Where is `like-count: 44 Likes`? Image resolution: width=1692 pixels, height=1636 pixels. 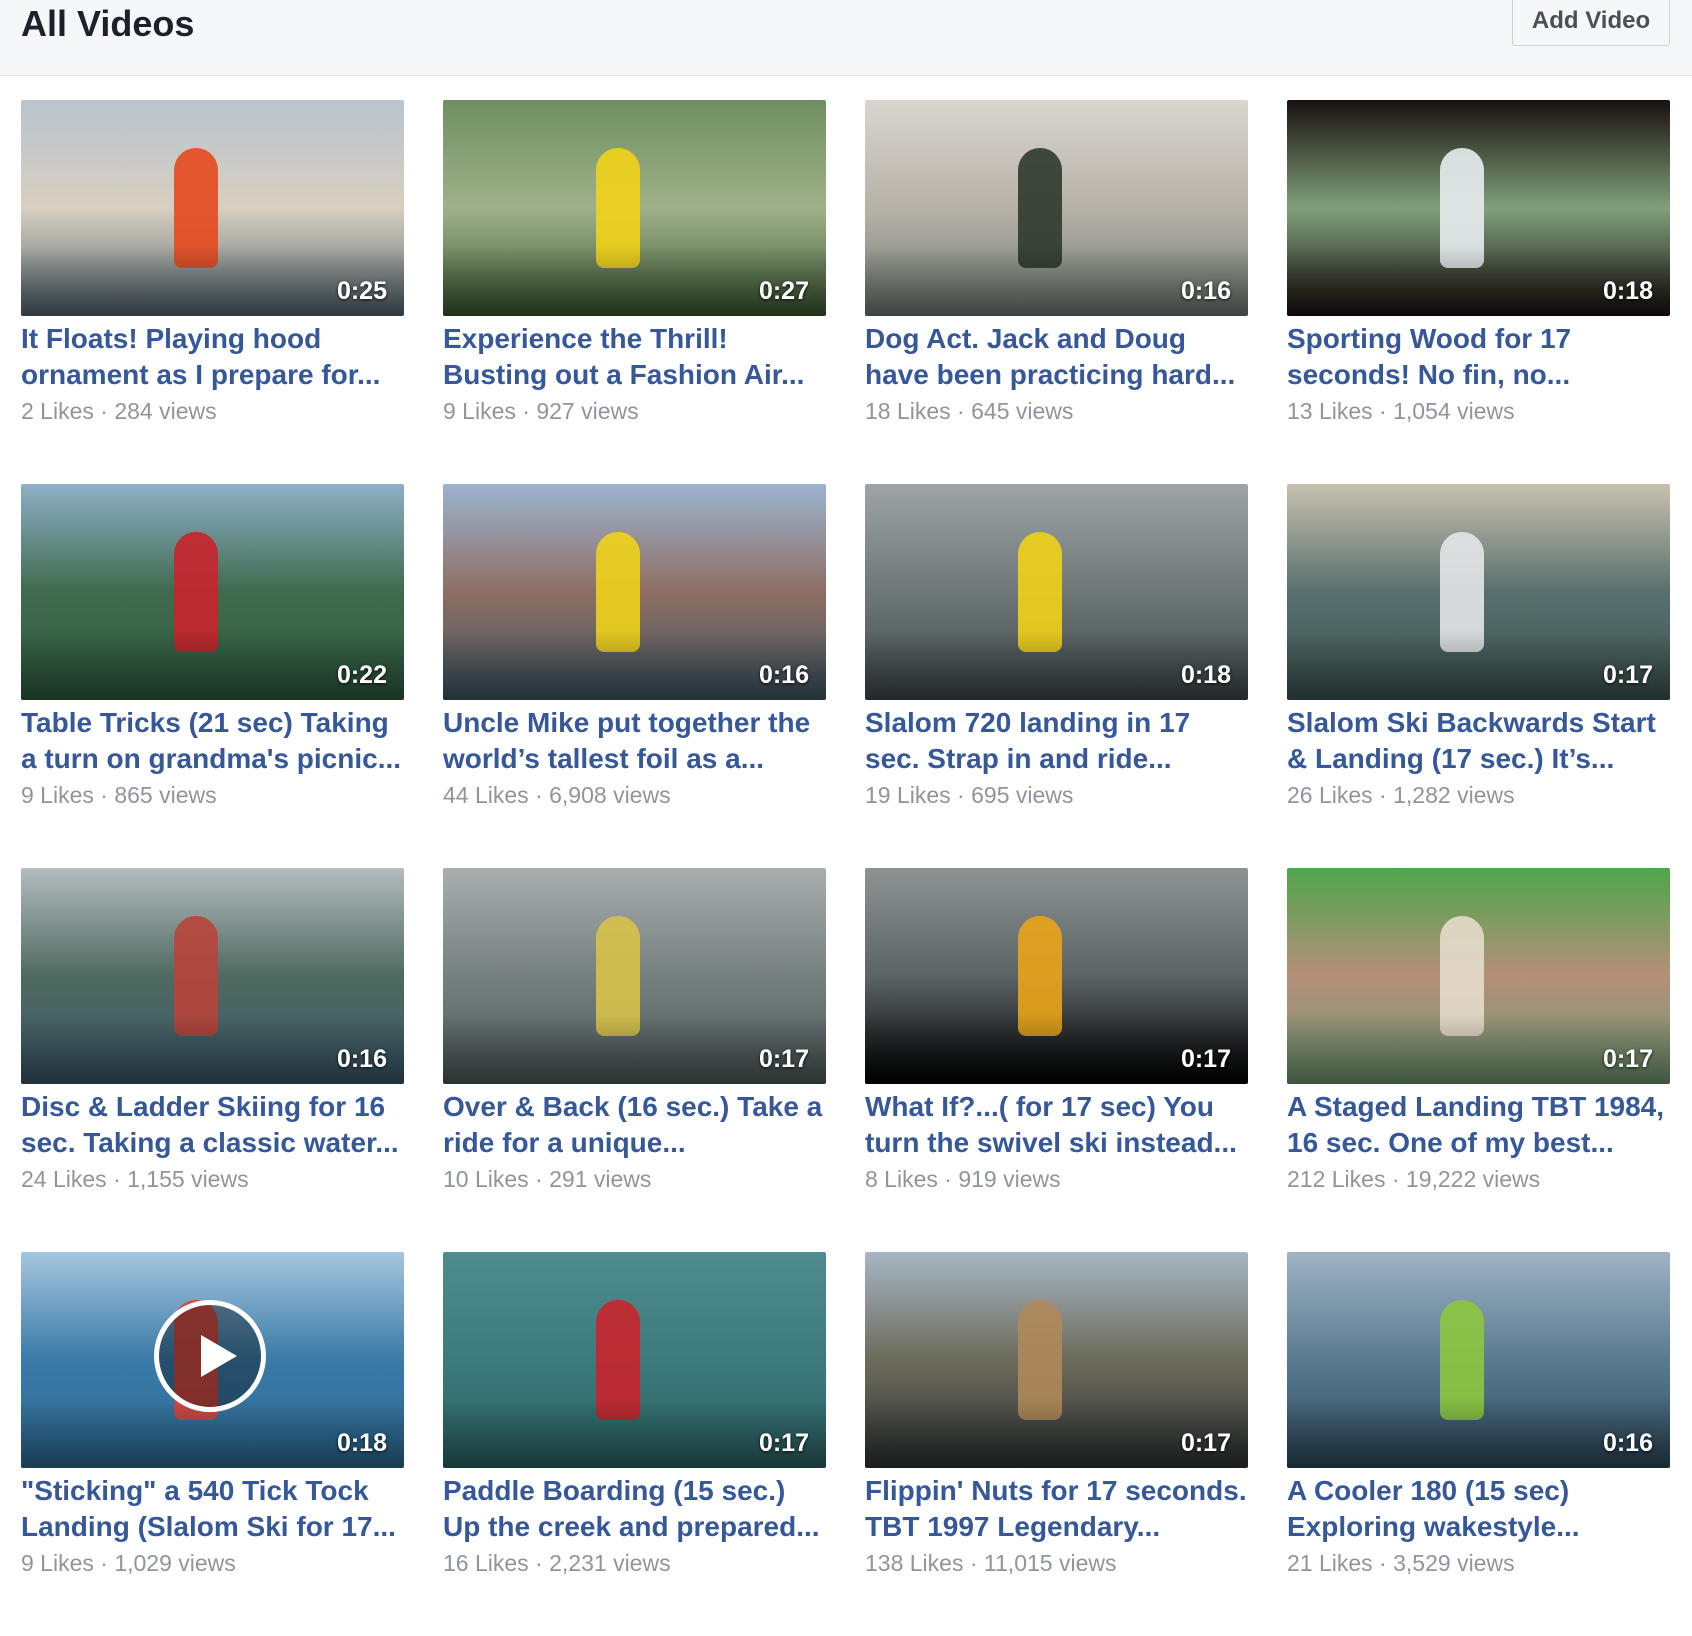 like-count: 44 Likes is located at coordinates (486, 795).